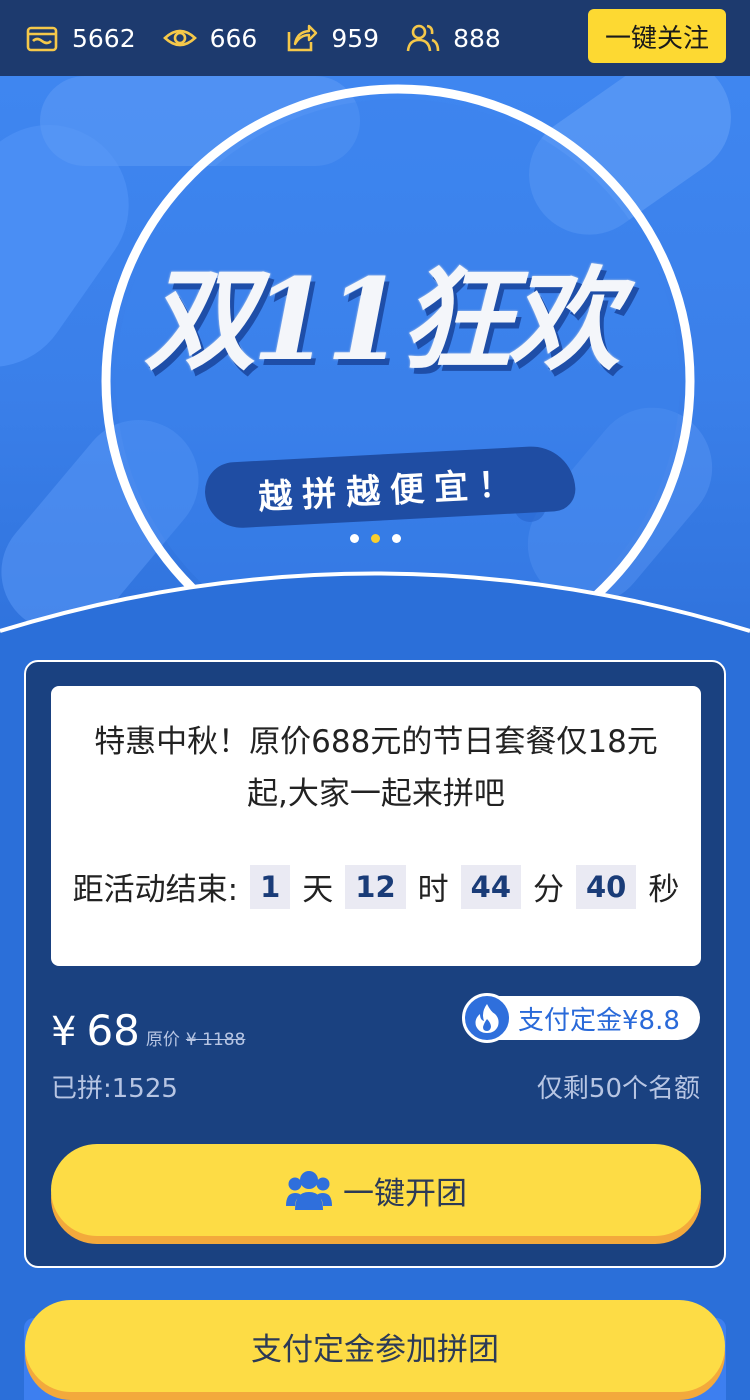 Image resolution: width=750 pixels, height=1400 pixels. What do you see at coordinates (618, 1089) in the screenshot?
I see `remaining-slots: 仅剩50个名额` at bounding box center [618, 1089].